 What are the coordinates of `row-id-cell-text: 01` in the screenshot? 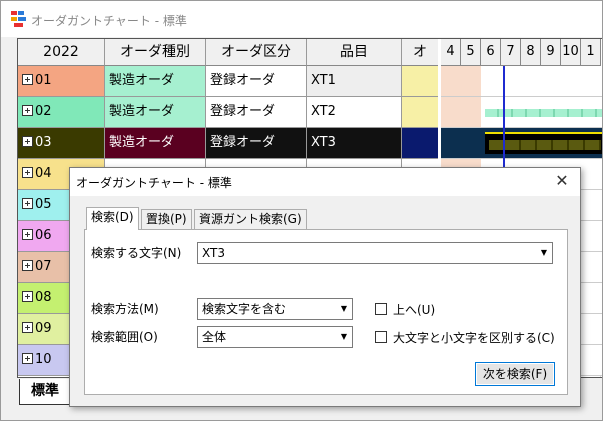 It's located at (43, 80).